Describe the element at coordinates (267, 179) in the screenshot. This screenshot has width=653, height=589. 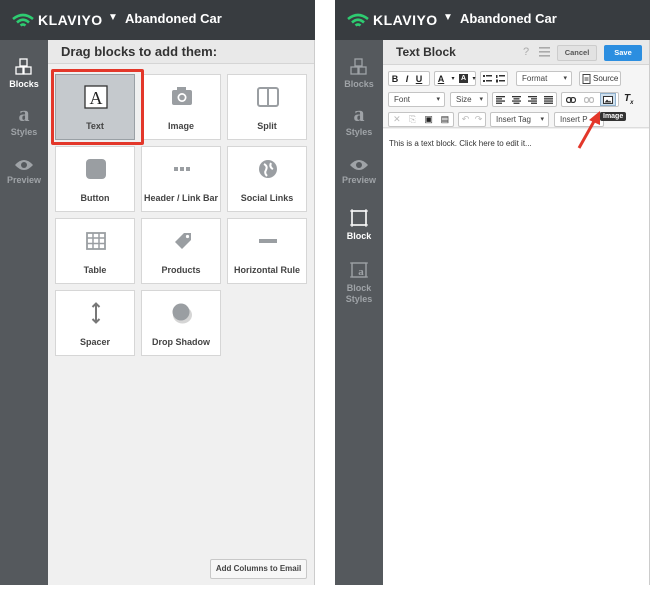
I see `block-social-links: Social Links` at that location.